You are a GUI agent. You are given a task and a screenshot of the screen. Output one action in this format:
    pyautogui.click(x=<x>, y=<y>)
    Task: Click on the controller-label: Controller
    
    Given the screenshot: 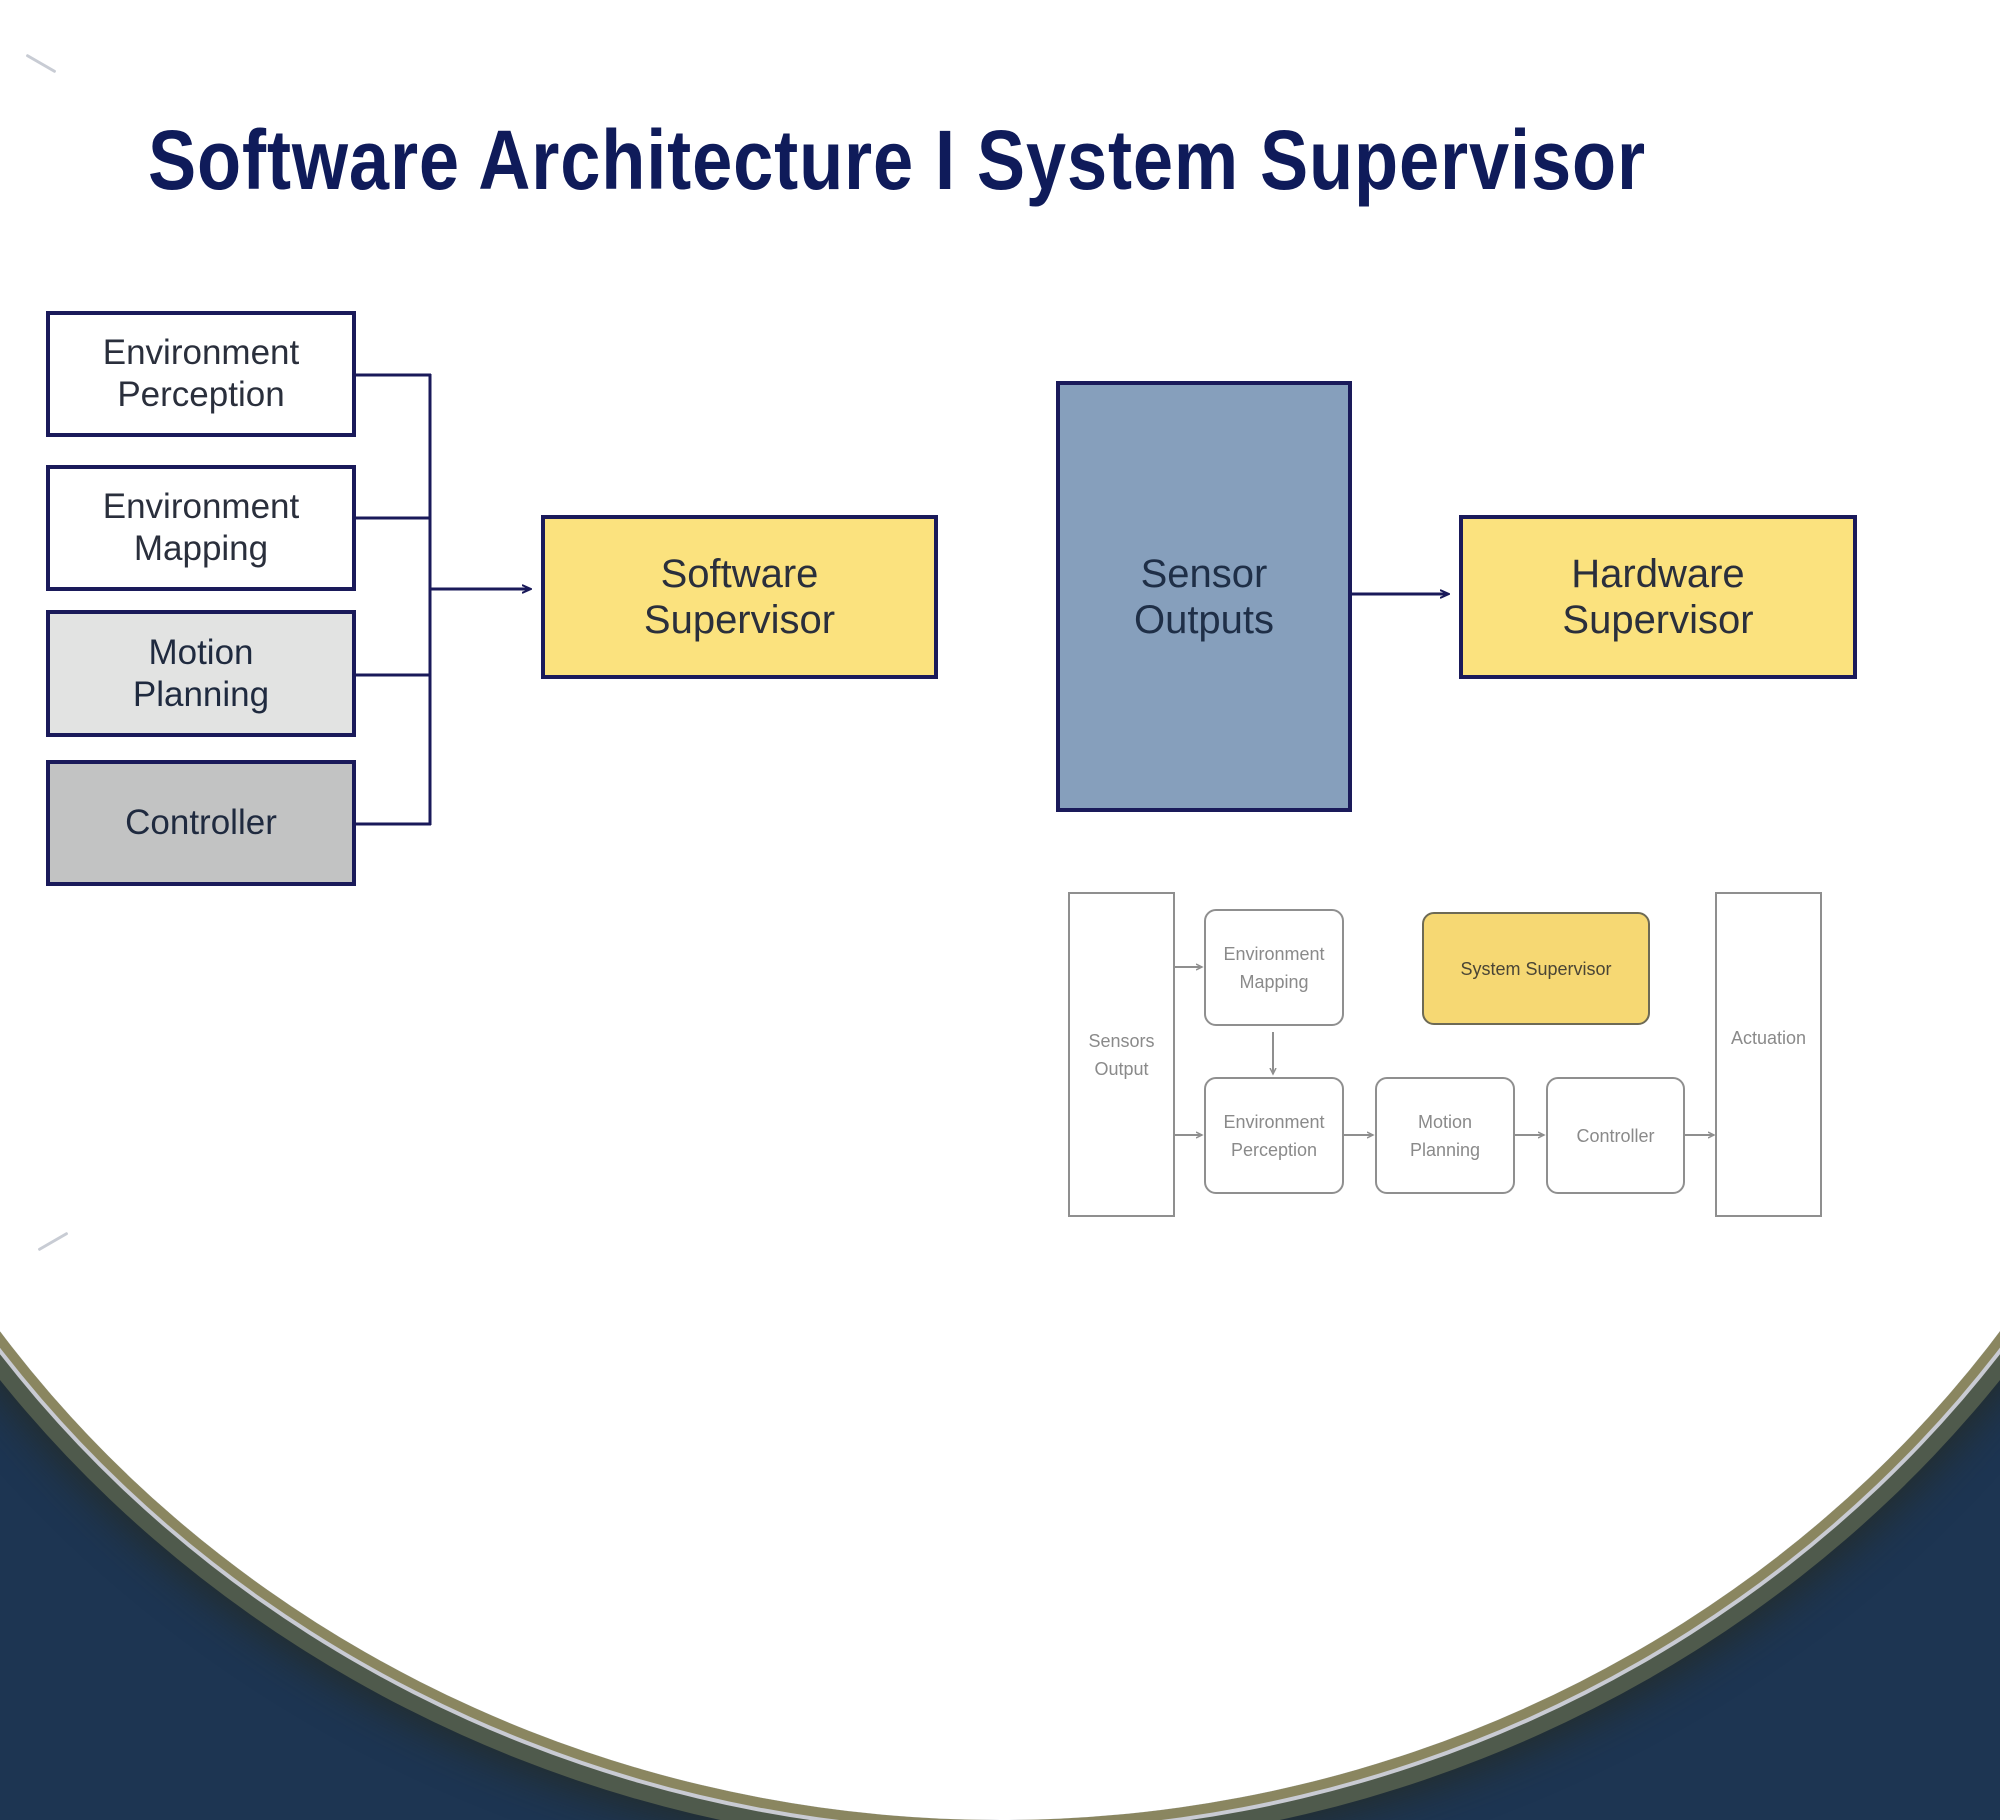 What is the action you would take?
    pyautogui.click(x=201, y=822)
    